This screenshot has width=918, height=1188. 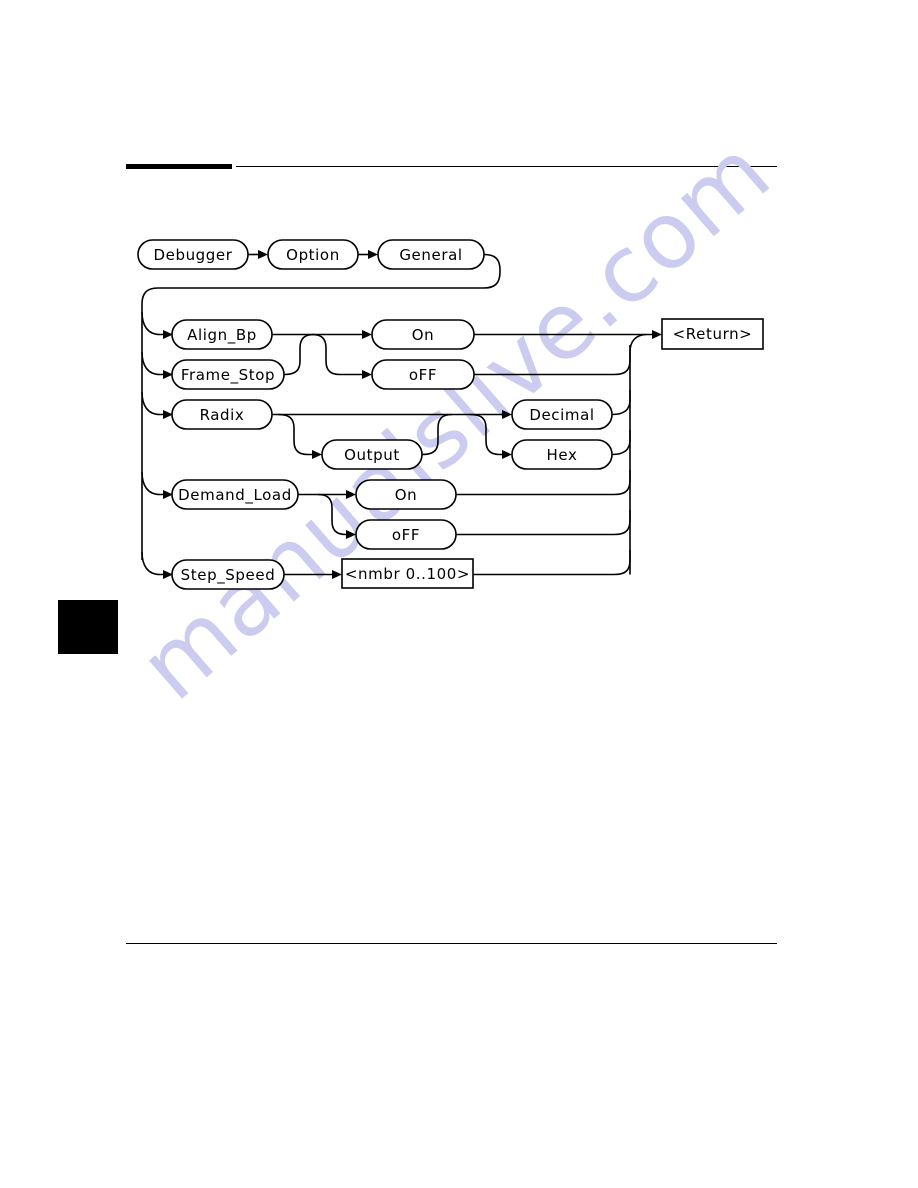 I want to click on node-debugger-label: Debugger, so click(x=192, y=255).